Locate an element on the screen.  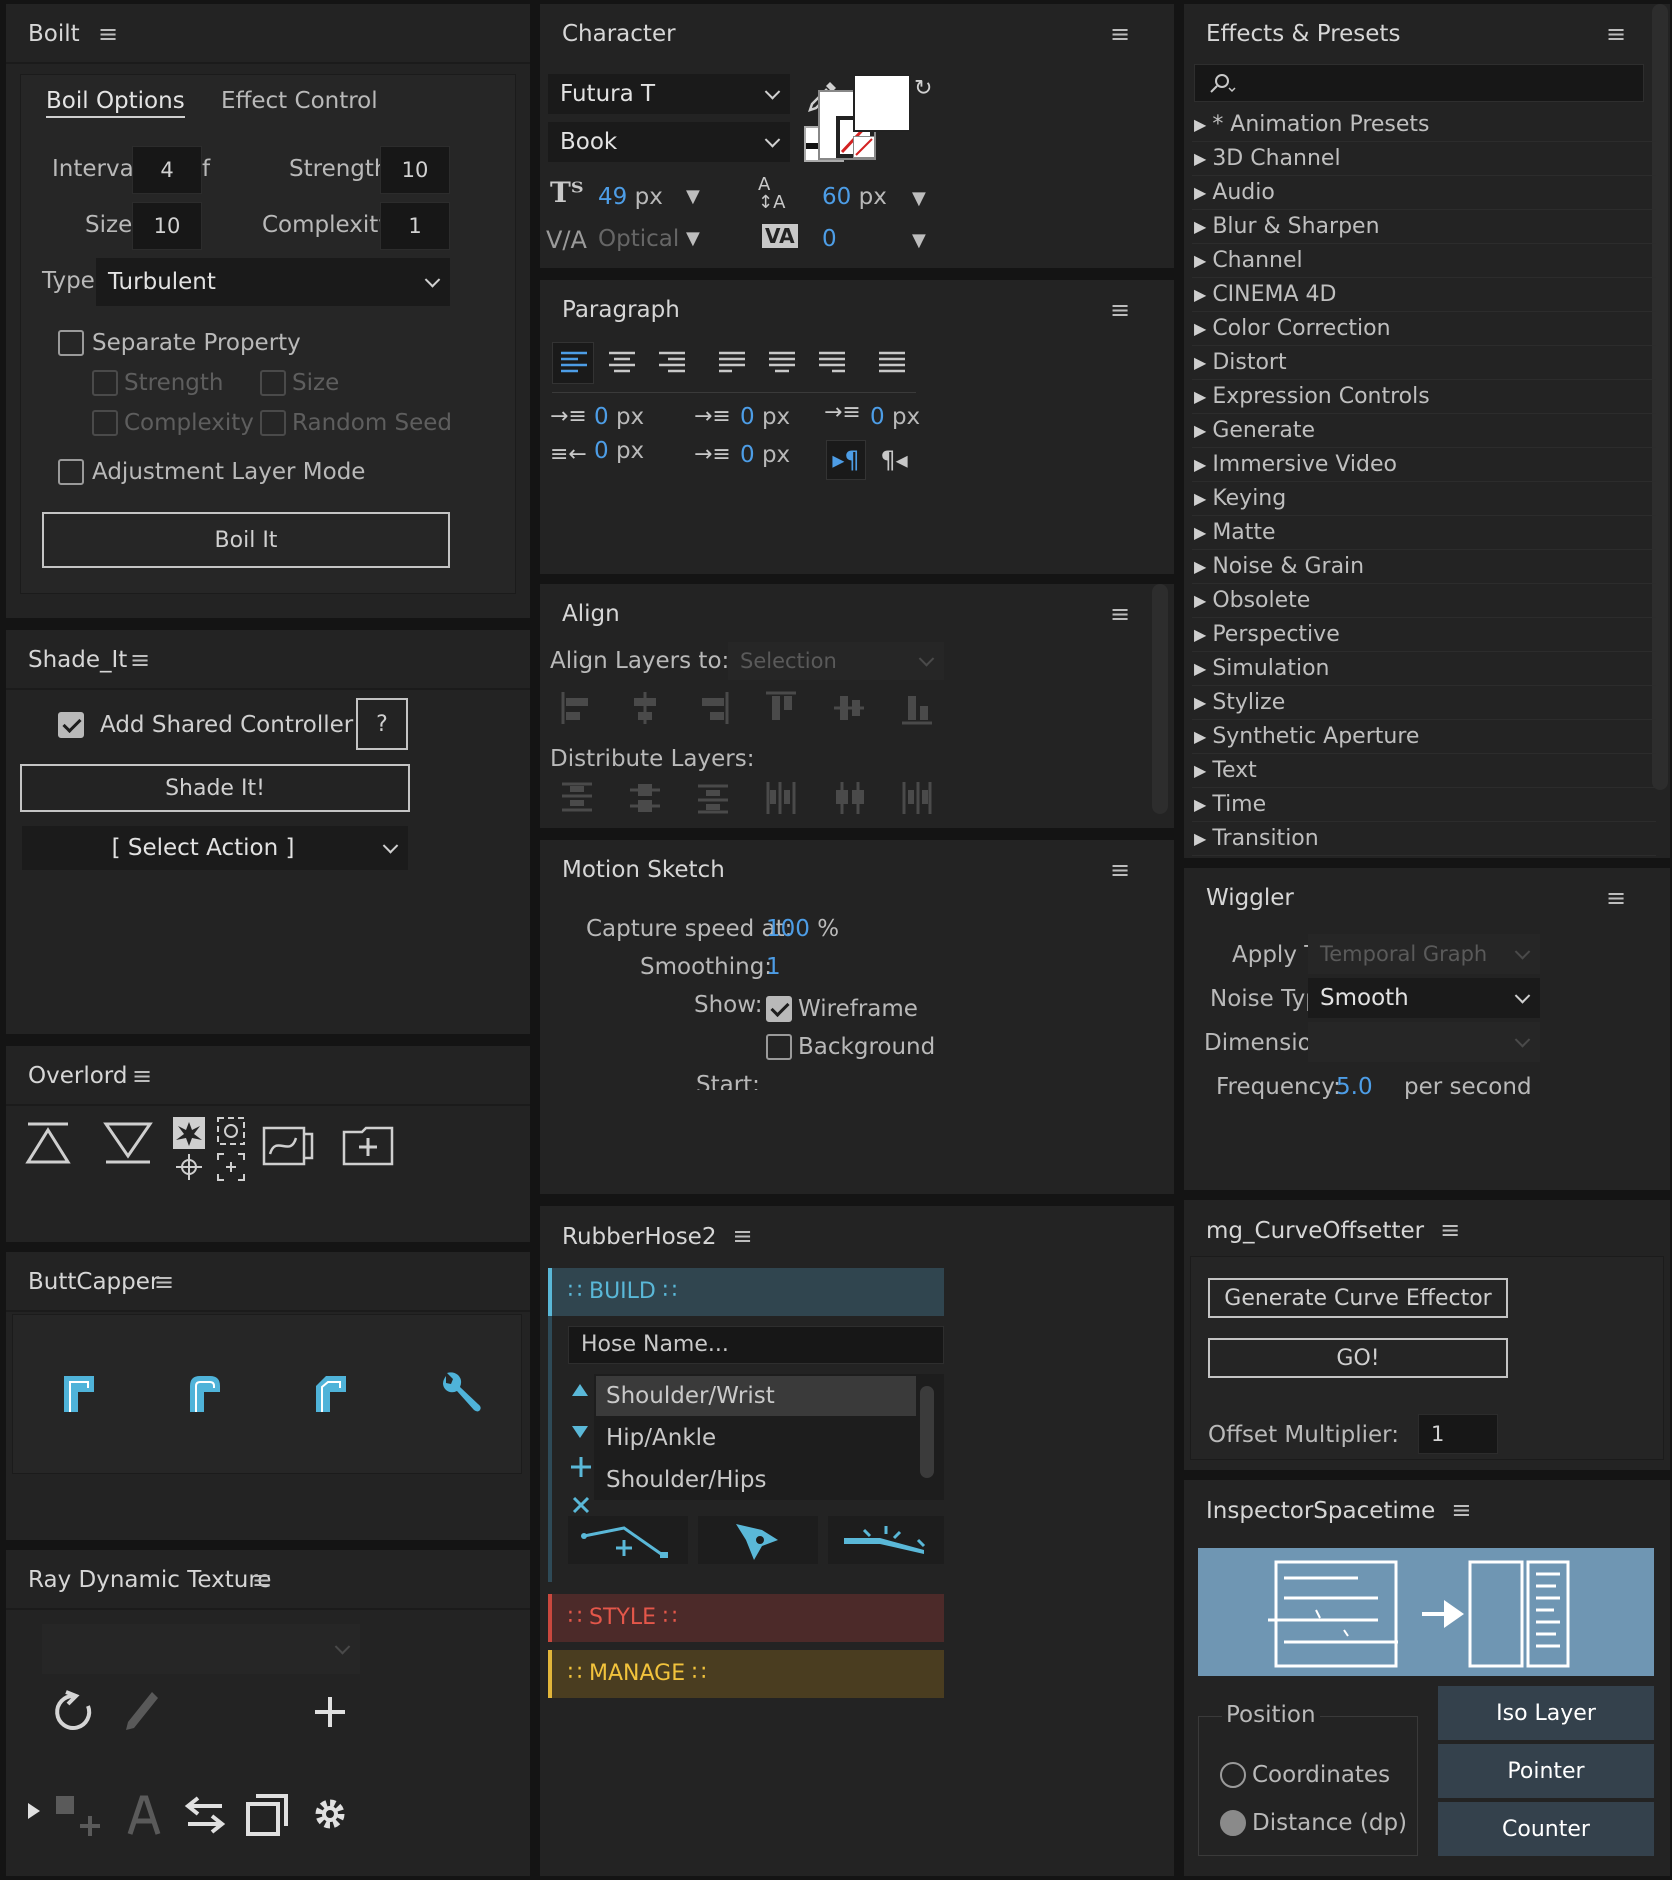
distribute-vcenter-icon is located at coordinates (645, 798).